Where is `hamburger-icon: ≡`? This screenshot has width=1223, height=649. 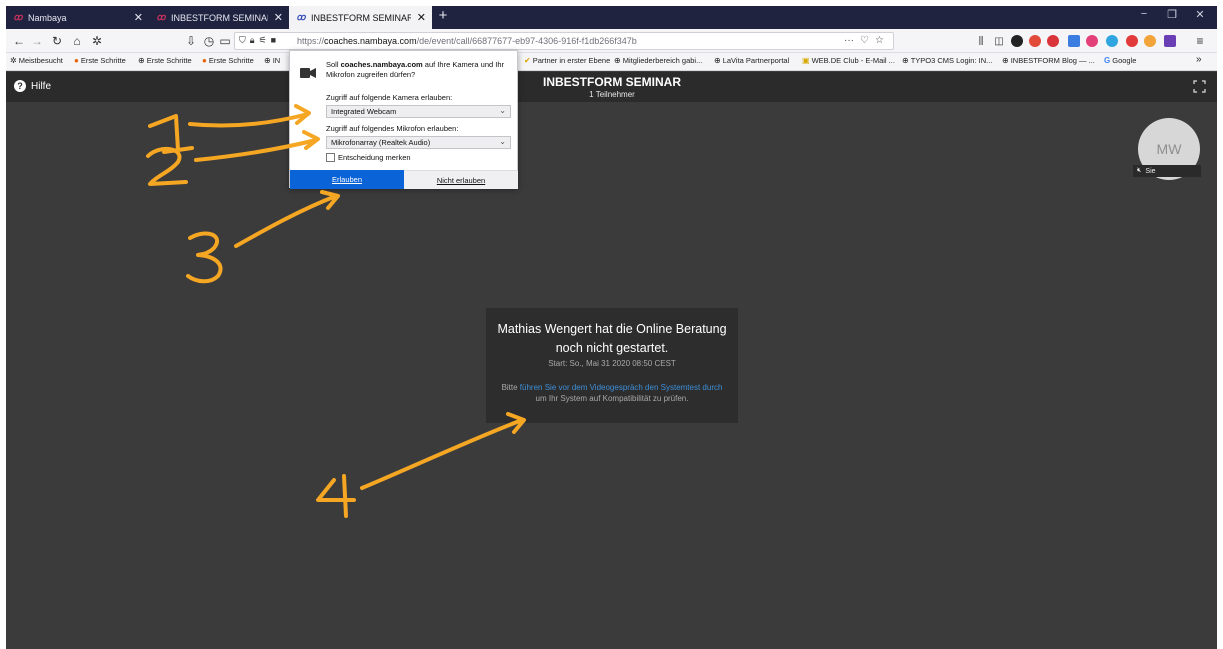
hamburger-icon: ≡ is located at coordinates (1200, 41).